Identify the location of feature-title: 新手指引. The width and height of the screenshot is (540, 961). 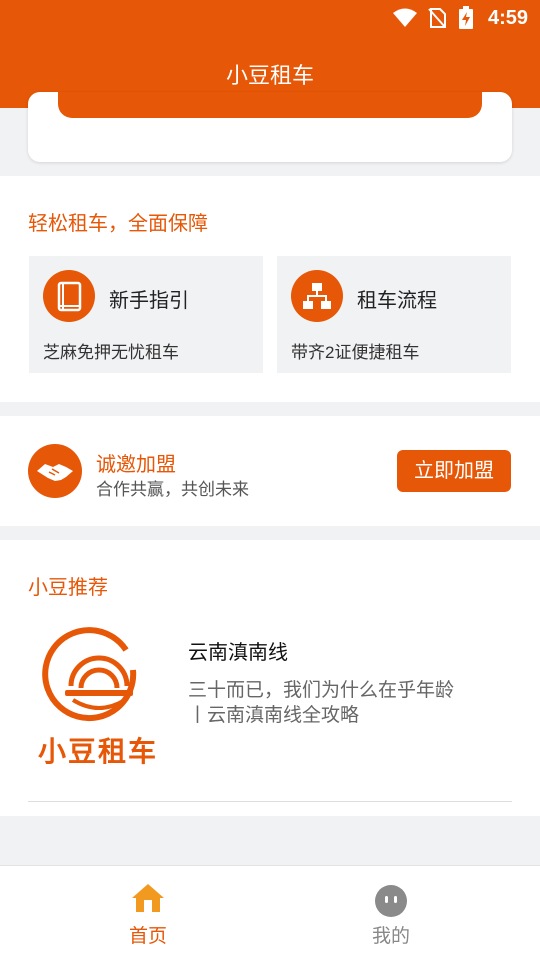
(149, 301).